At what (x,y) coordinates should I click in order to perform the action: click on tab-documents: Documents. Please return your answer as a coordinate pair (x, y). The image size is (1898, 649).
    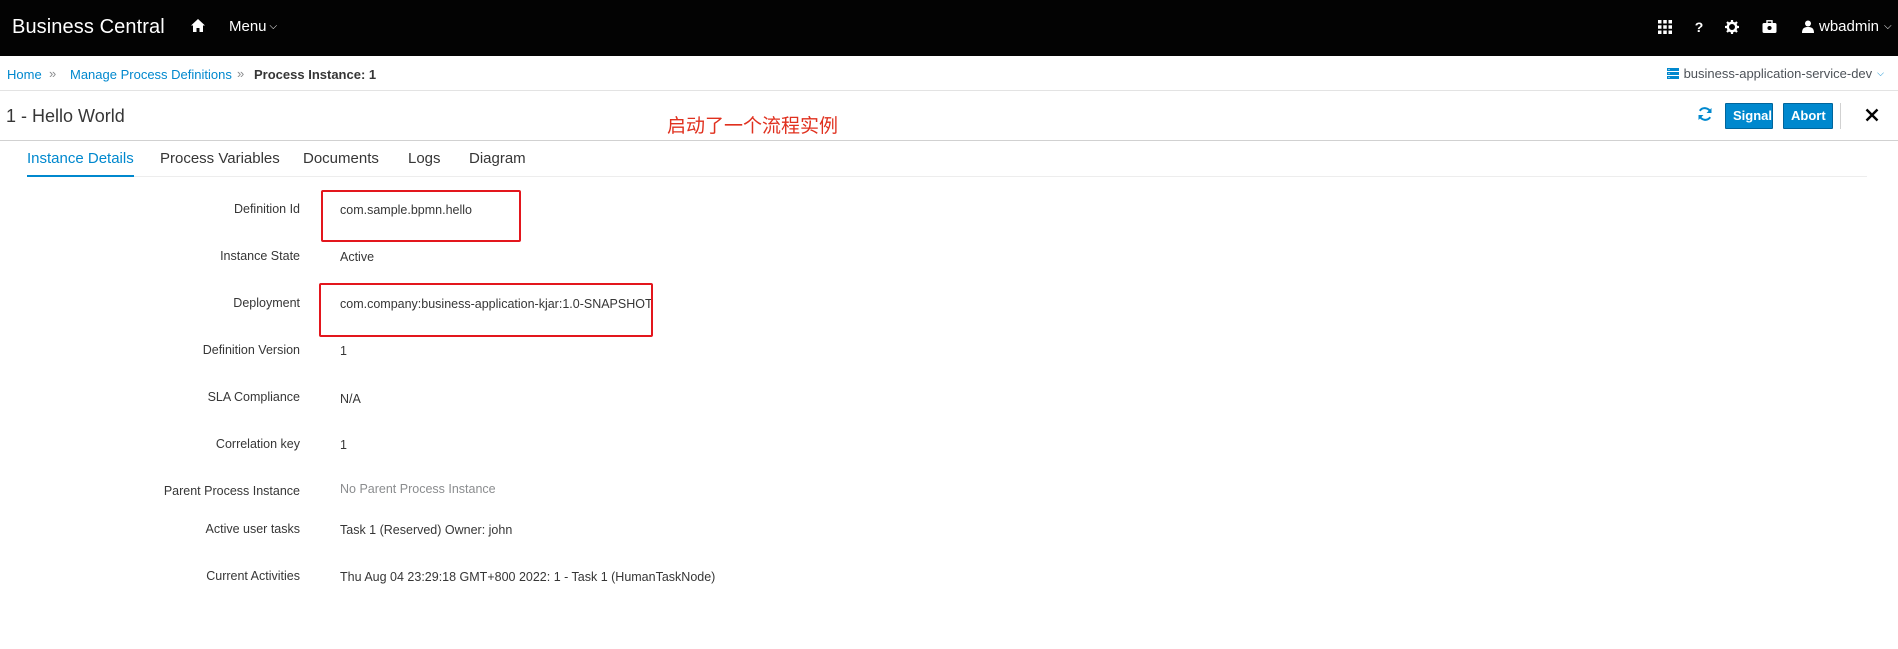
    Looking at the image, I should click on (341, 162).